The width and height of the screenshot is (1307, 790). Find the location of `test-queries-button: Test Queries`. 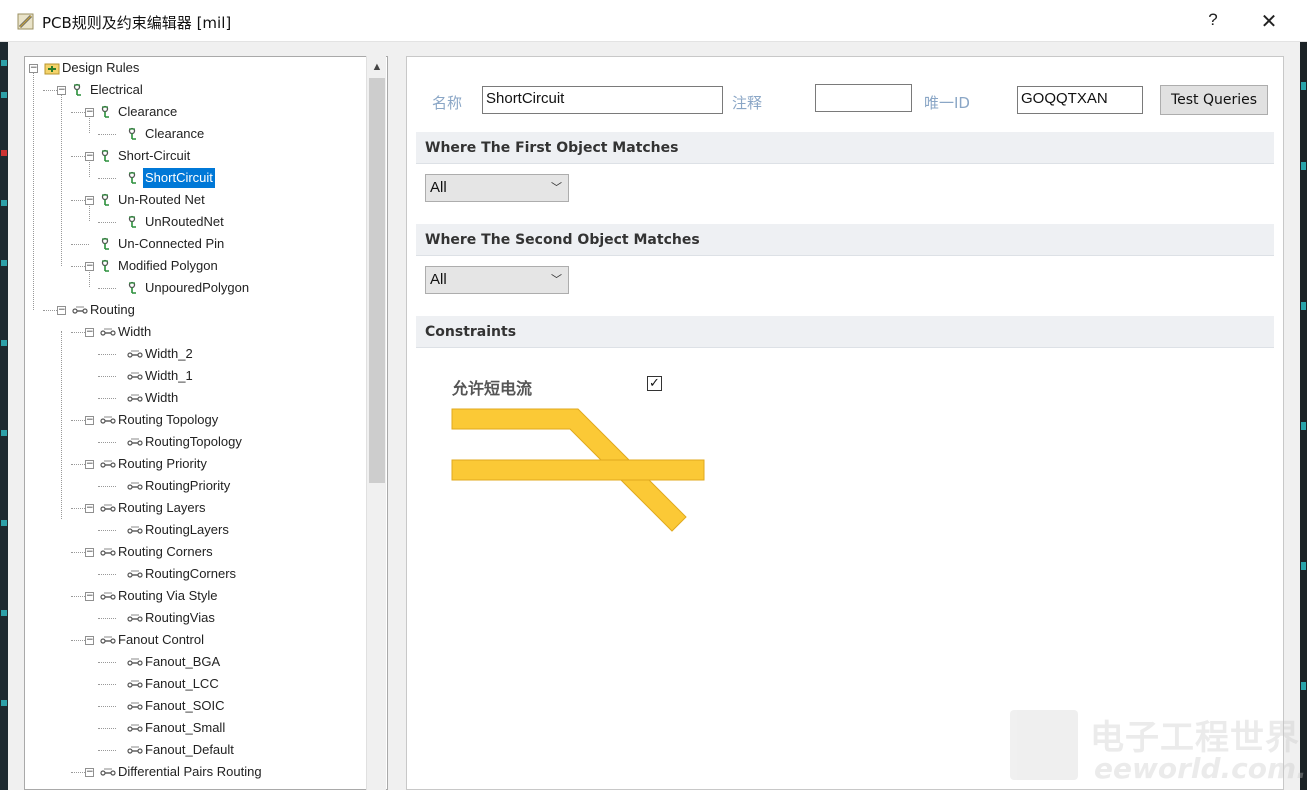

test-queries-button: Test Queries is located at coordinates (1214, 100).